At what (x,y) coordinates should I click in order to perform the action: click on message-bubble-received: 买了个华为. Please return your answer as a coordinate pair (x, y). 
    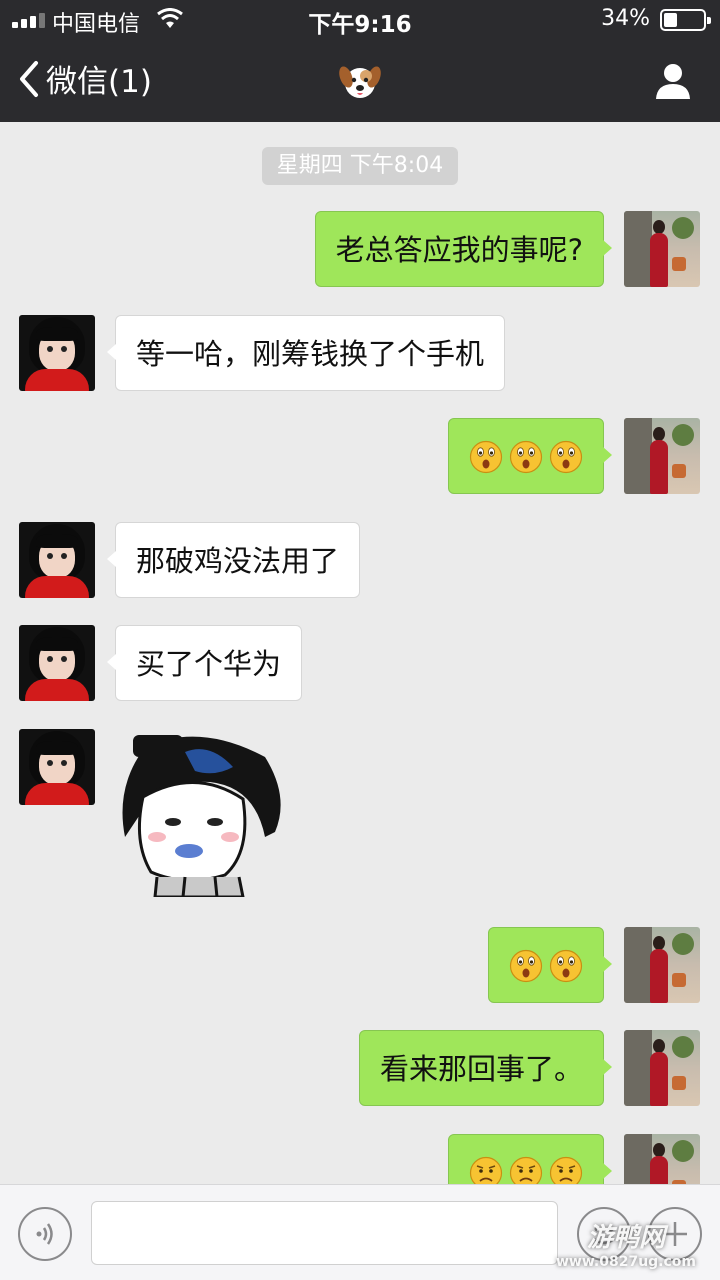
    Looking at the image, I should click on (204, 663).